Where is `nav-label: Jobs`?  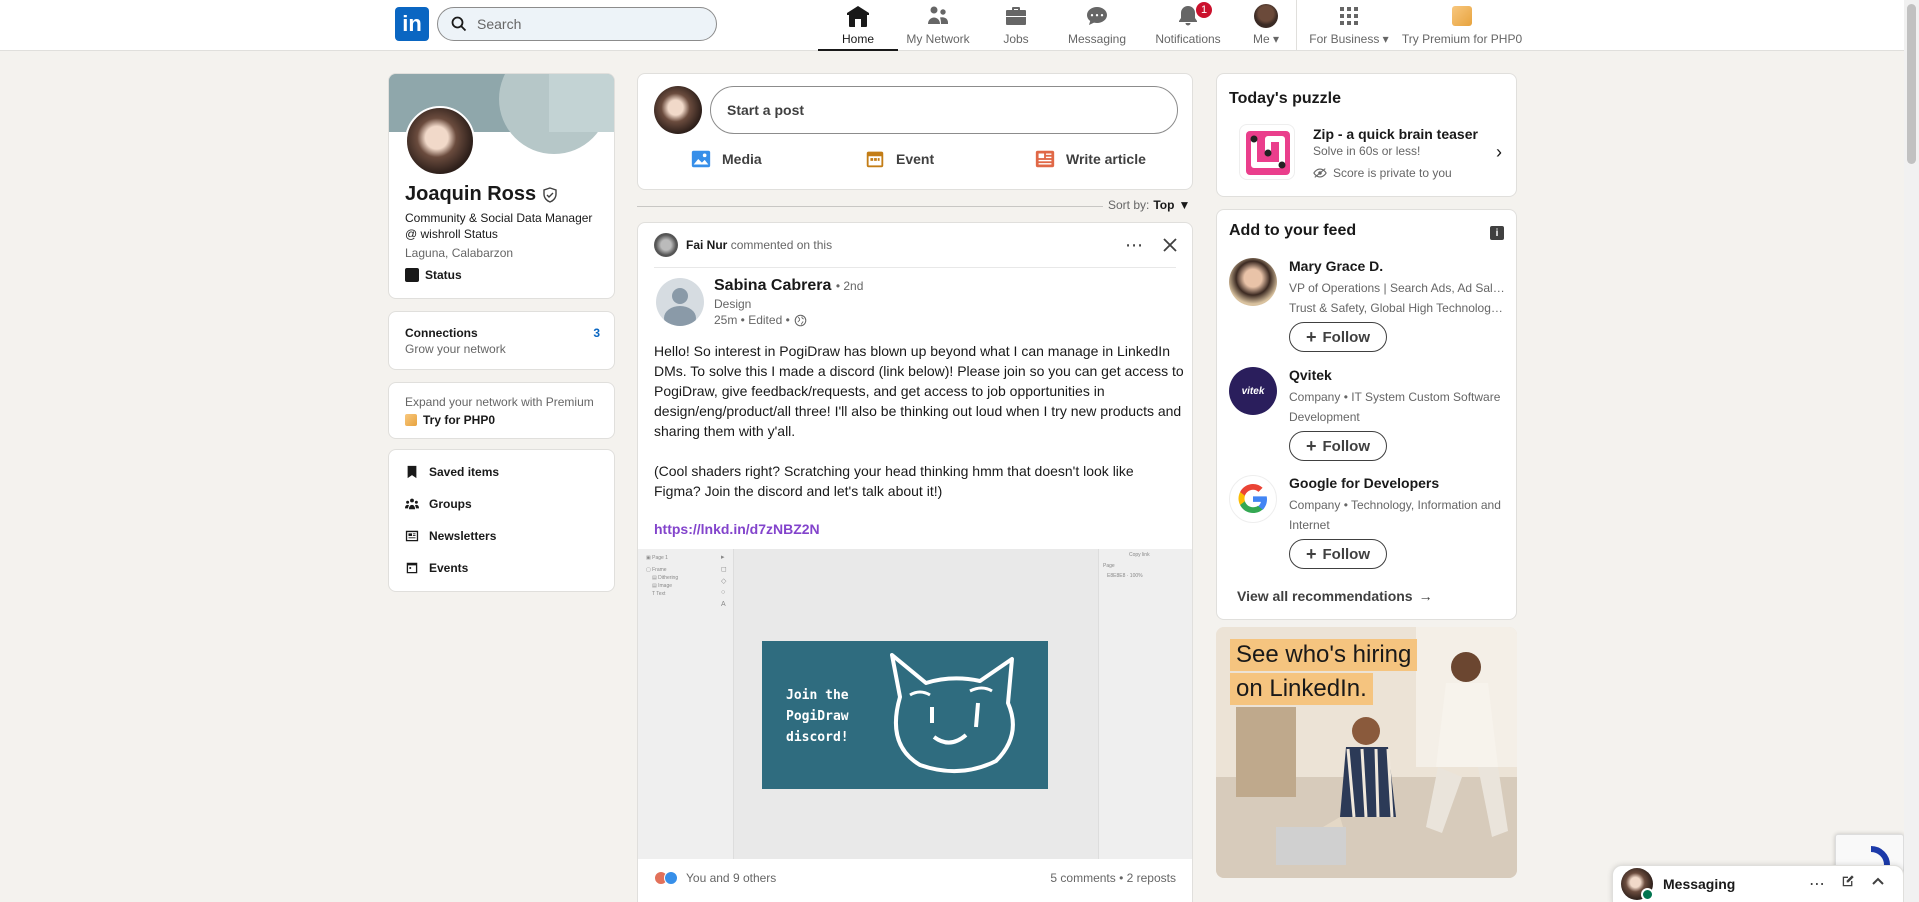 nav-label: Jobs is located at coordinates (1016, 39).